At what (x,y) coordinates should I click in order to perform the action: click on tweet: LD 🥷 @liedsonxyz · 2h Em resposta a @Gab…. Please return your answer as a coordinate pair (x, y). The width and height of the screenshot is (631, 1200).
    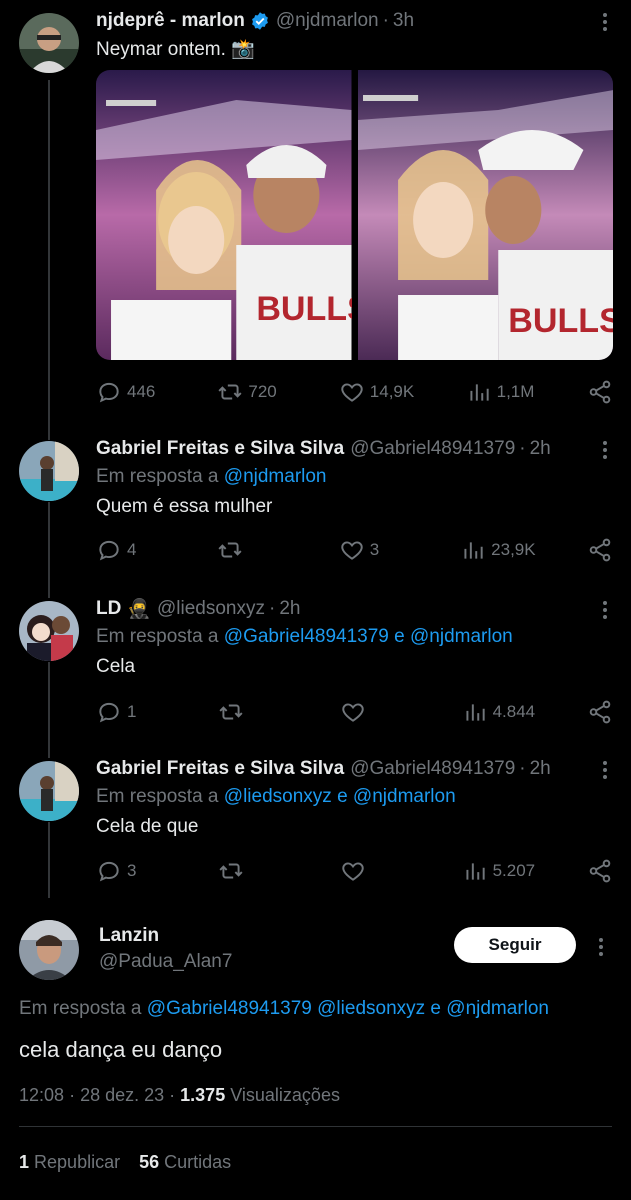
    Looking at the image, I should click on (315, 665).